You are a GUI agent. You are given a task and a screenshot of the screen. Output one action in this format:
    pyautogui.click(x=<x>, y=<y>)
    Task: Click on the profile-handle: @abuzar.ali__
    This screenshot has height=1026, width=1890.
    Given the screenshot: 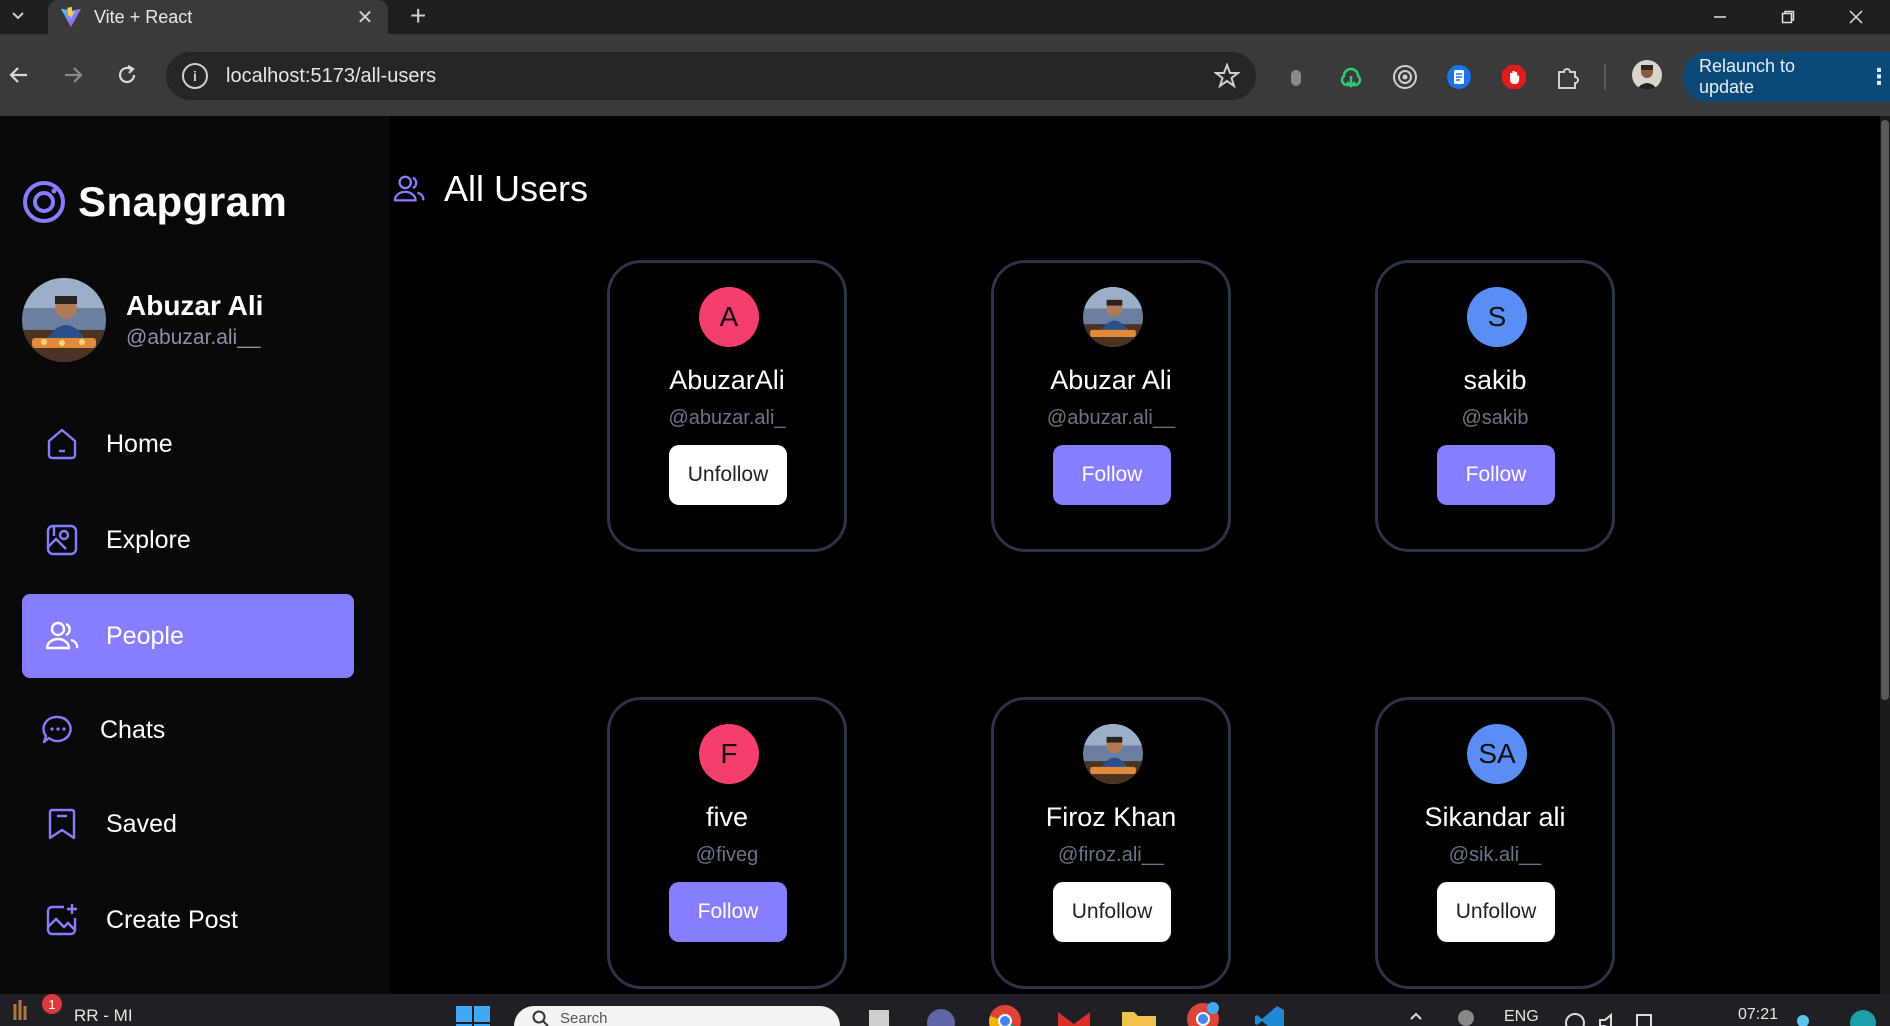 What is the action you would take?
    pyautogui.click(x=193, y=337)
    